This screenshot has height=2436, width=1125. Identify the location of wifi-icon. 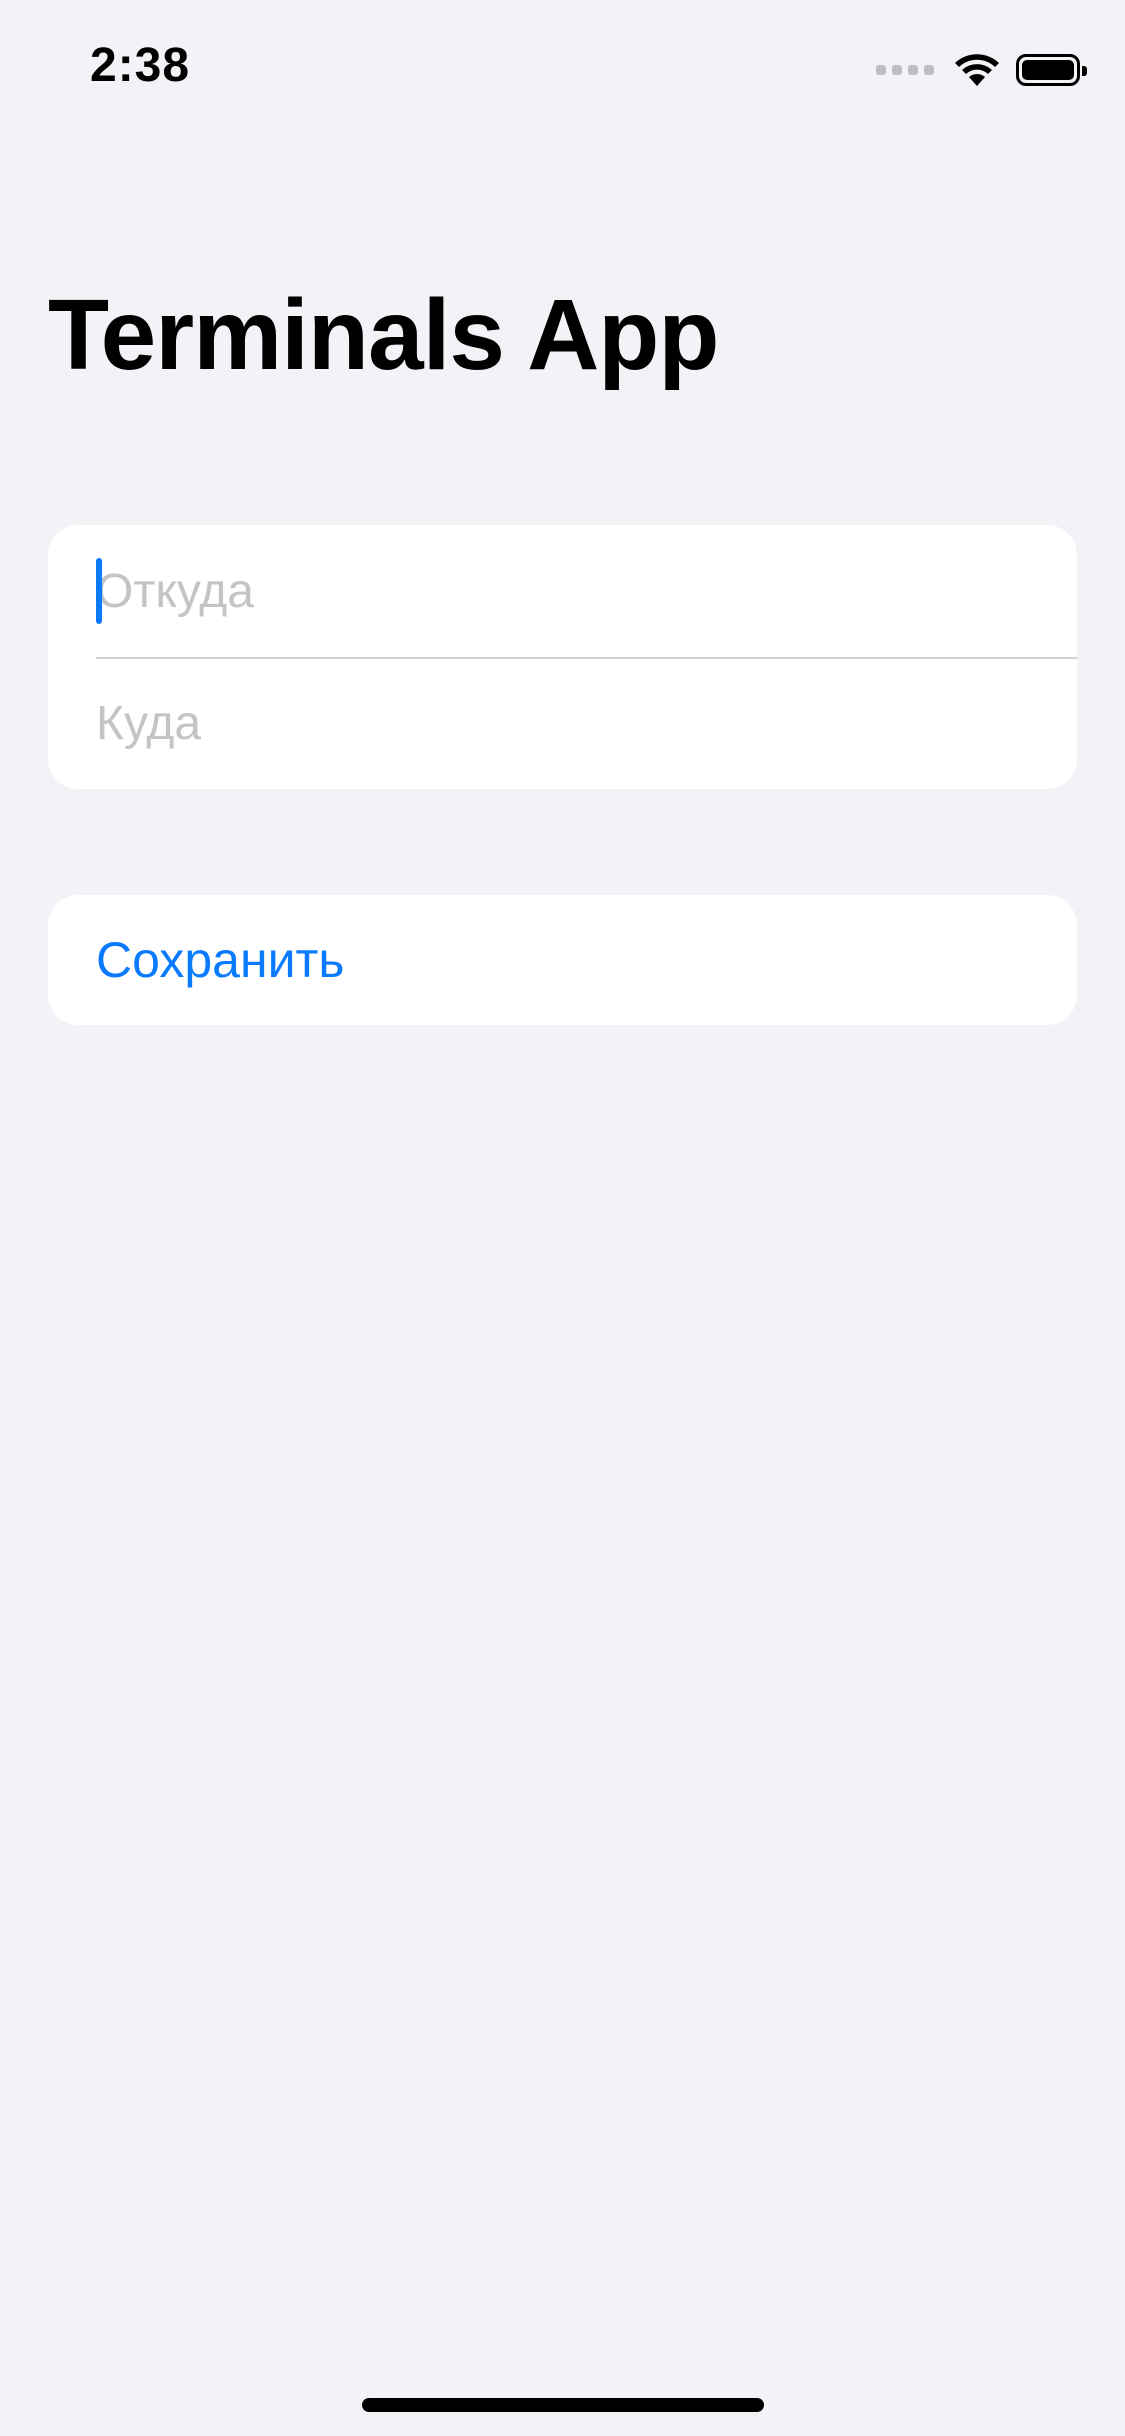
(977, 70).